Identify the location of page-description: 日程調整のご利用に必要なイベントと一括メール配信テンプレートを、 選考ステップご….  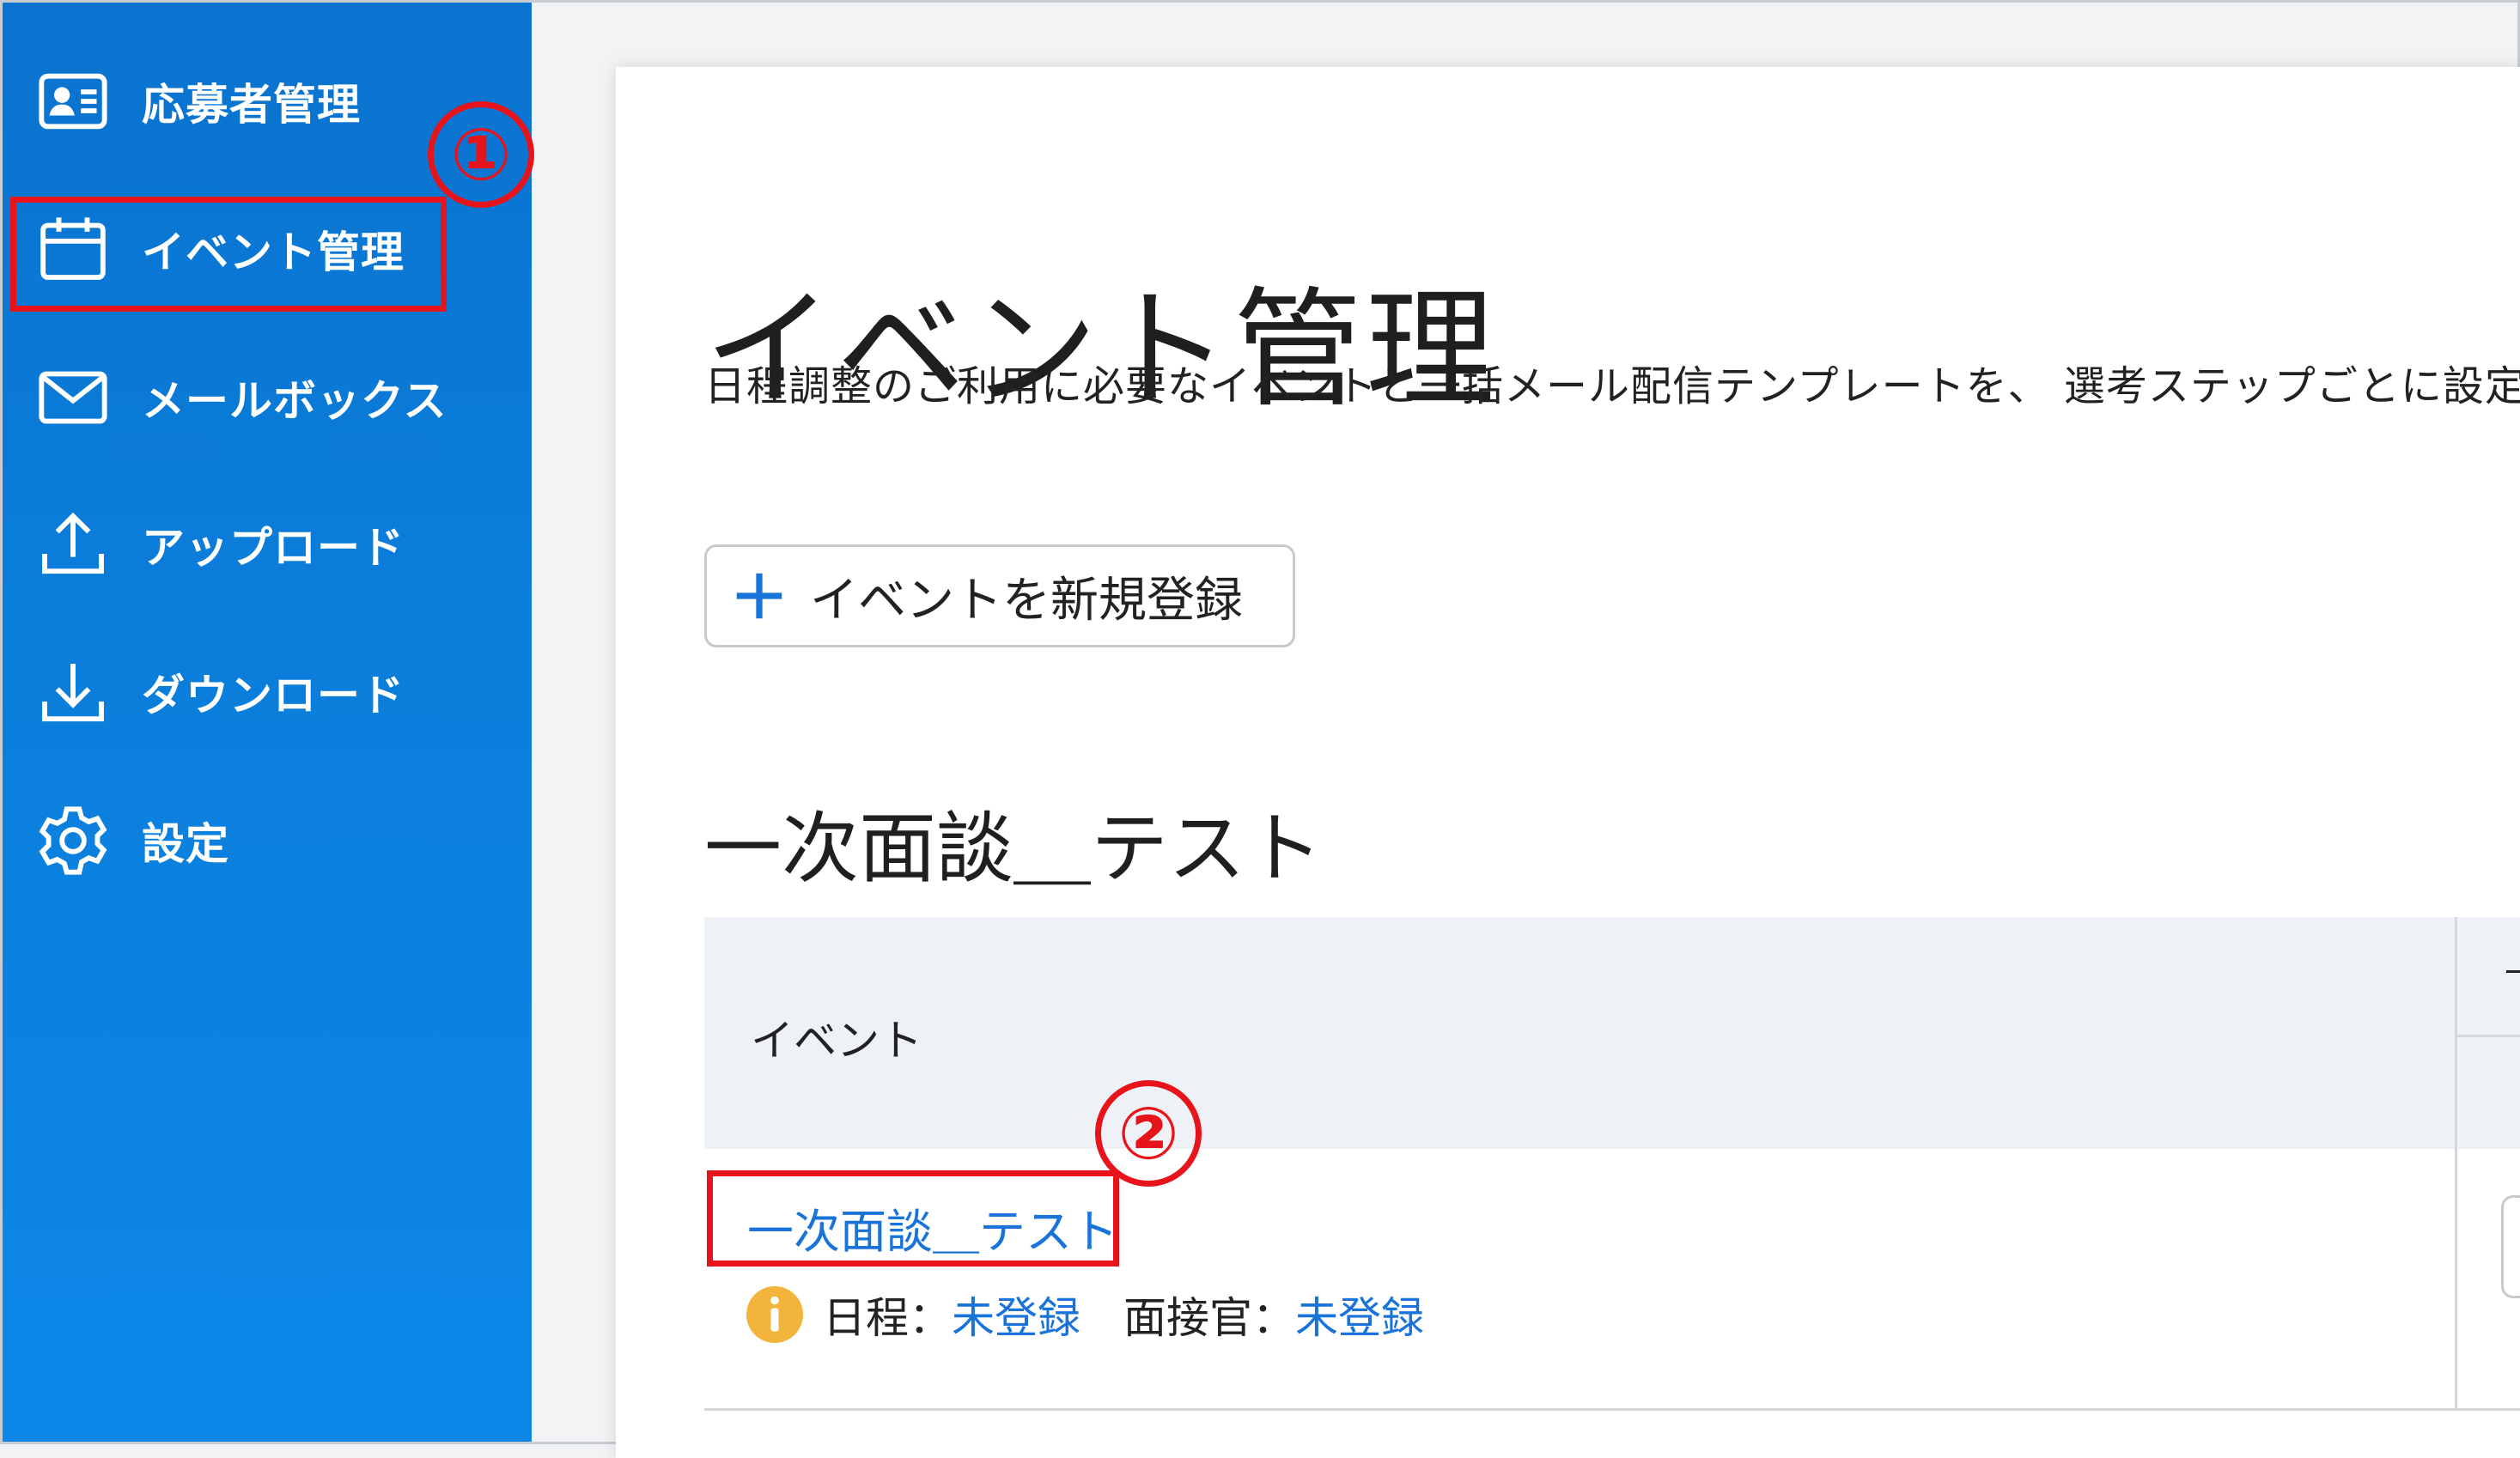
(1612, 386).